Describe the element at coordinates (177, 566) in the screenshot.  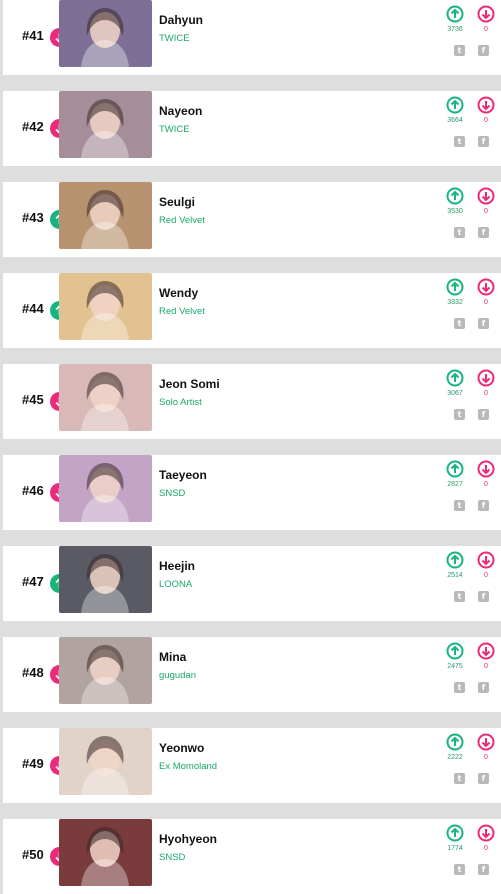
I see `idol-name: Heejin` at that location.